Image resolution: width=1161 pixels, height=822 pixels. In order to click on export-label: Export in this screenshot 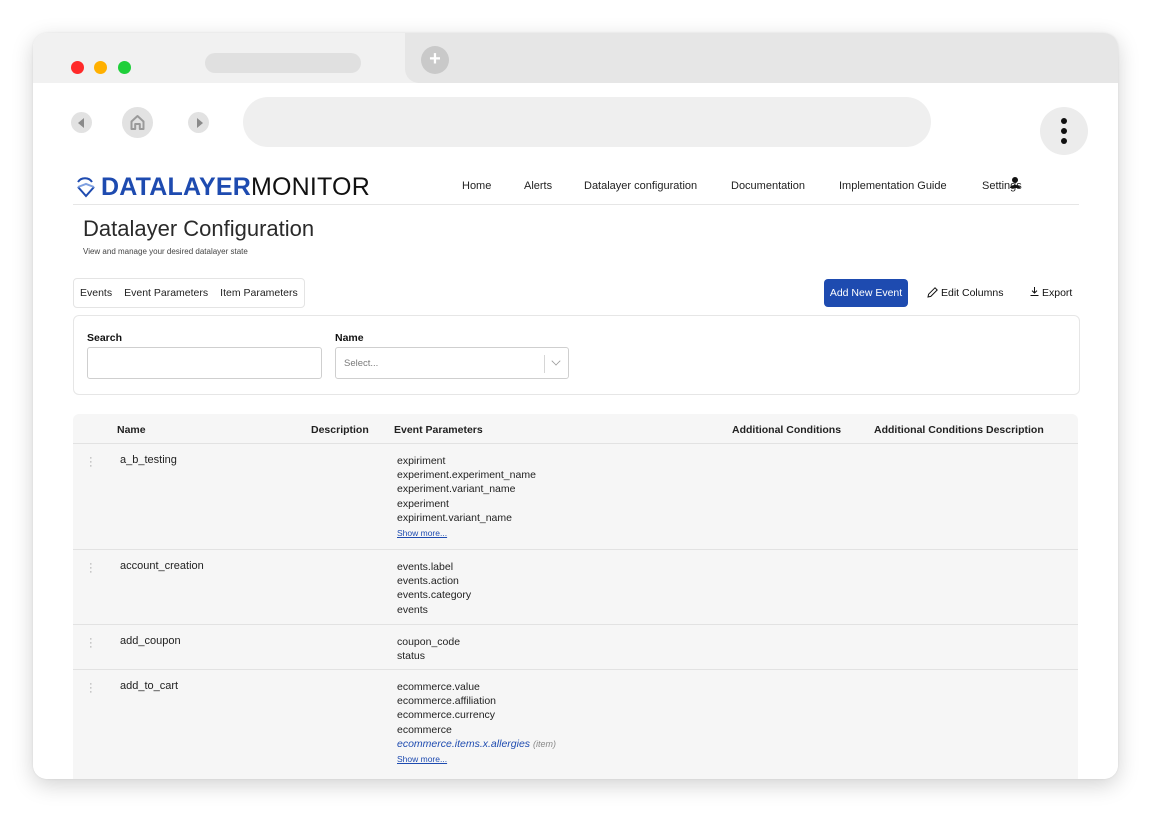, I will do `click(1057, 293)`.